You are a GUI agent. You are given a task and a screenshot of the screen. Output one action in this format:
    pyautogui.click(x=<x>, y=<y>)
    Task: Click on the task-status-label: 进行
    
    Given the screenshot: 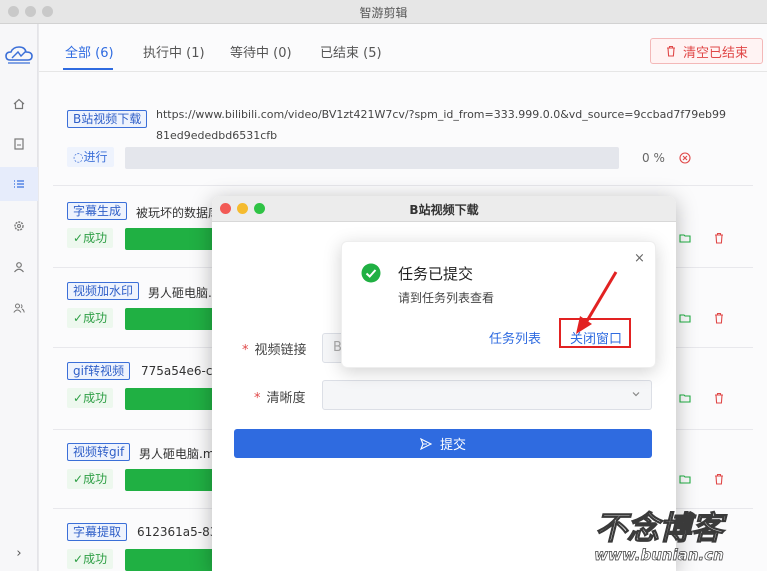 What is the action you would take?
    pyautogui.click(x=95, y=157)
    